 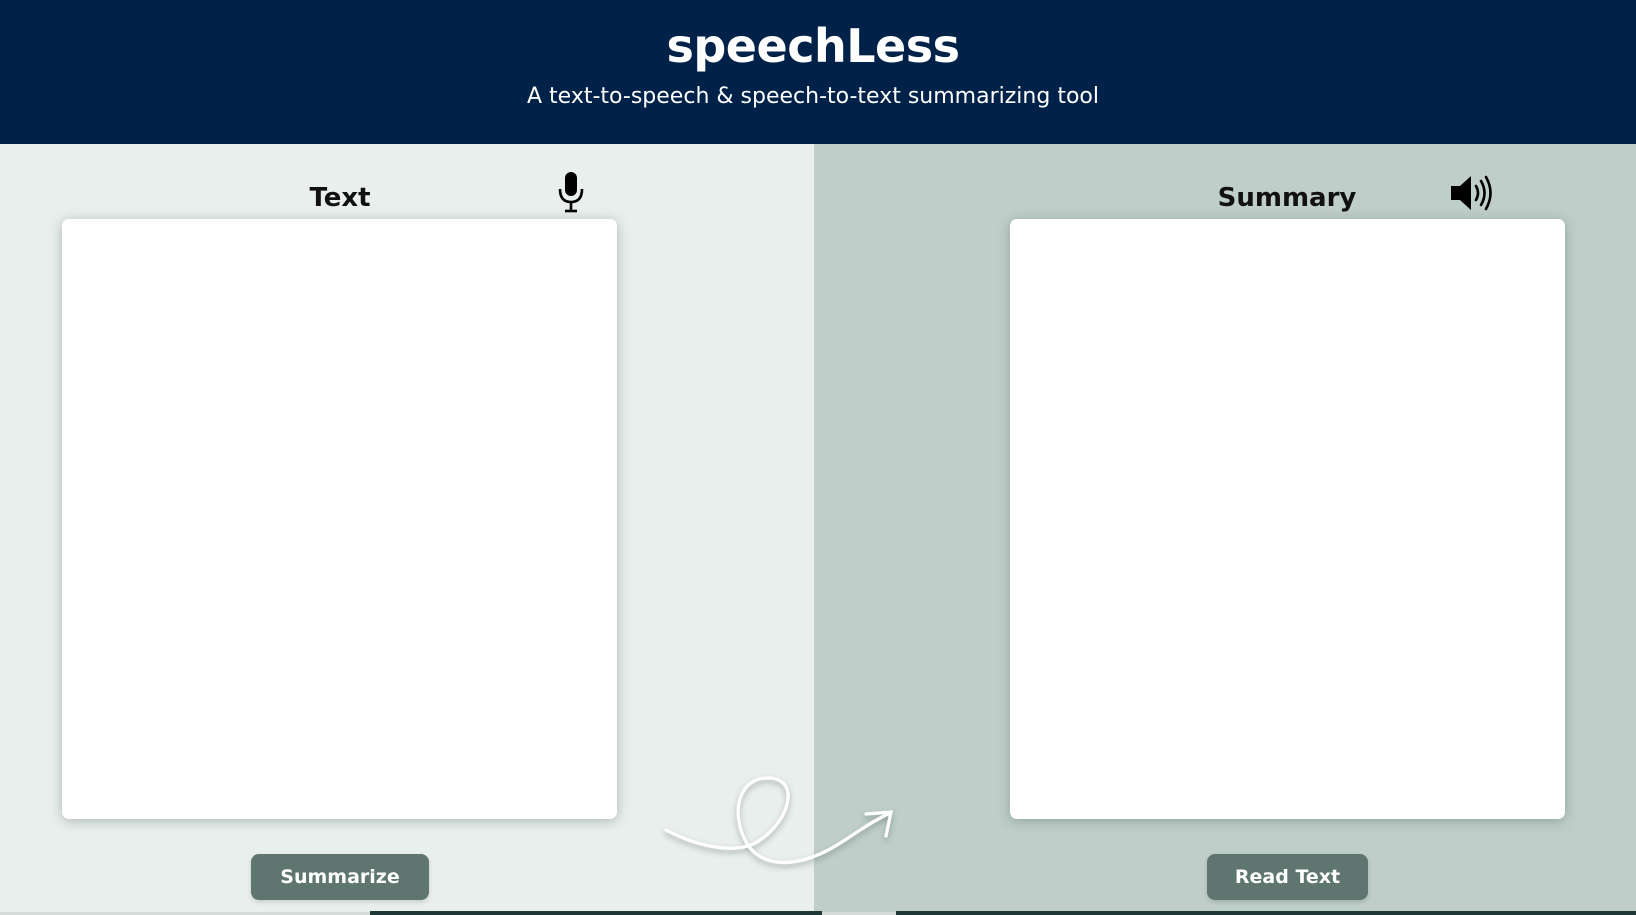 I want to click on microphone-icon, so click(x=571, y=192).